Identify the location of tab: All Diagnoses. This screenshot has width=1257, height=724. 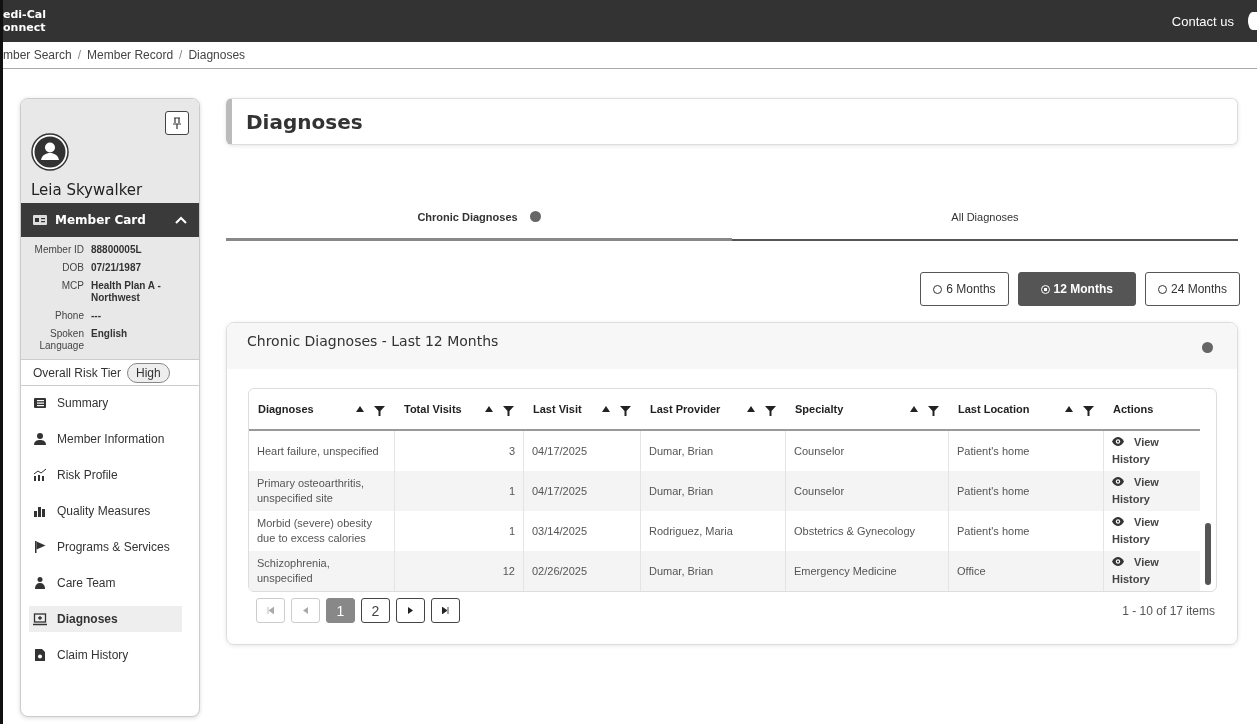
(985, 213).